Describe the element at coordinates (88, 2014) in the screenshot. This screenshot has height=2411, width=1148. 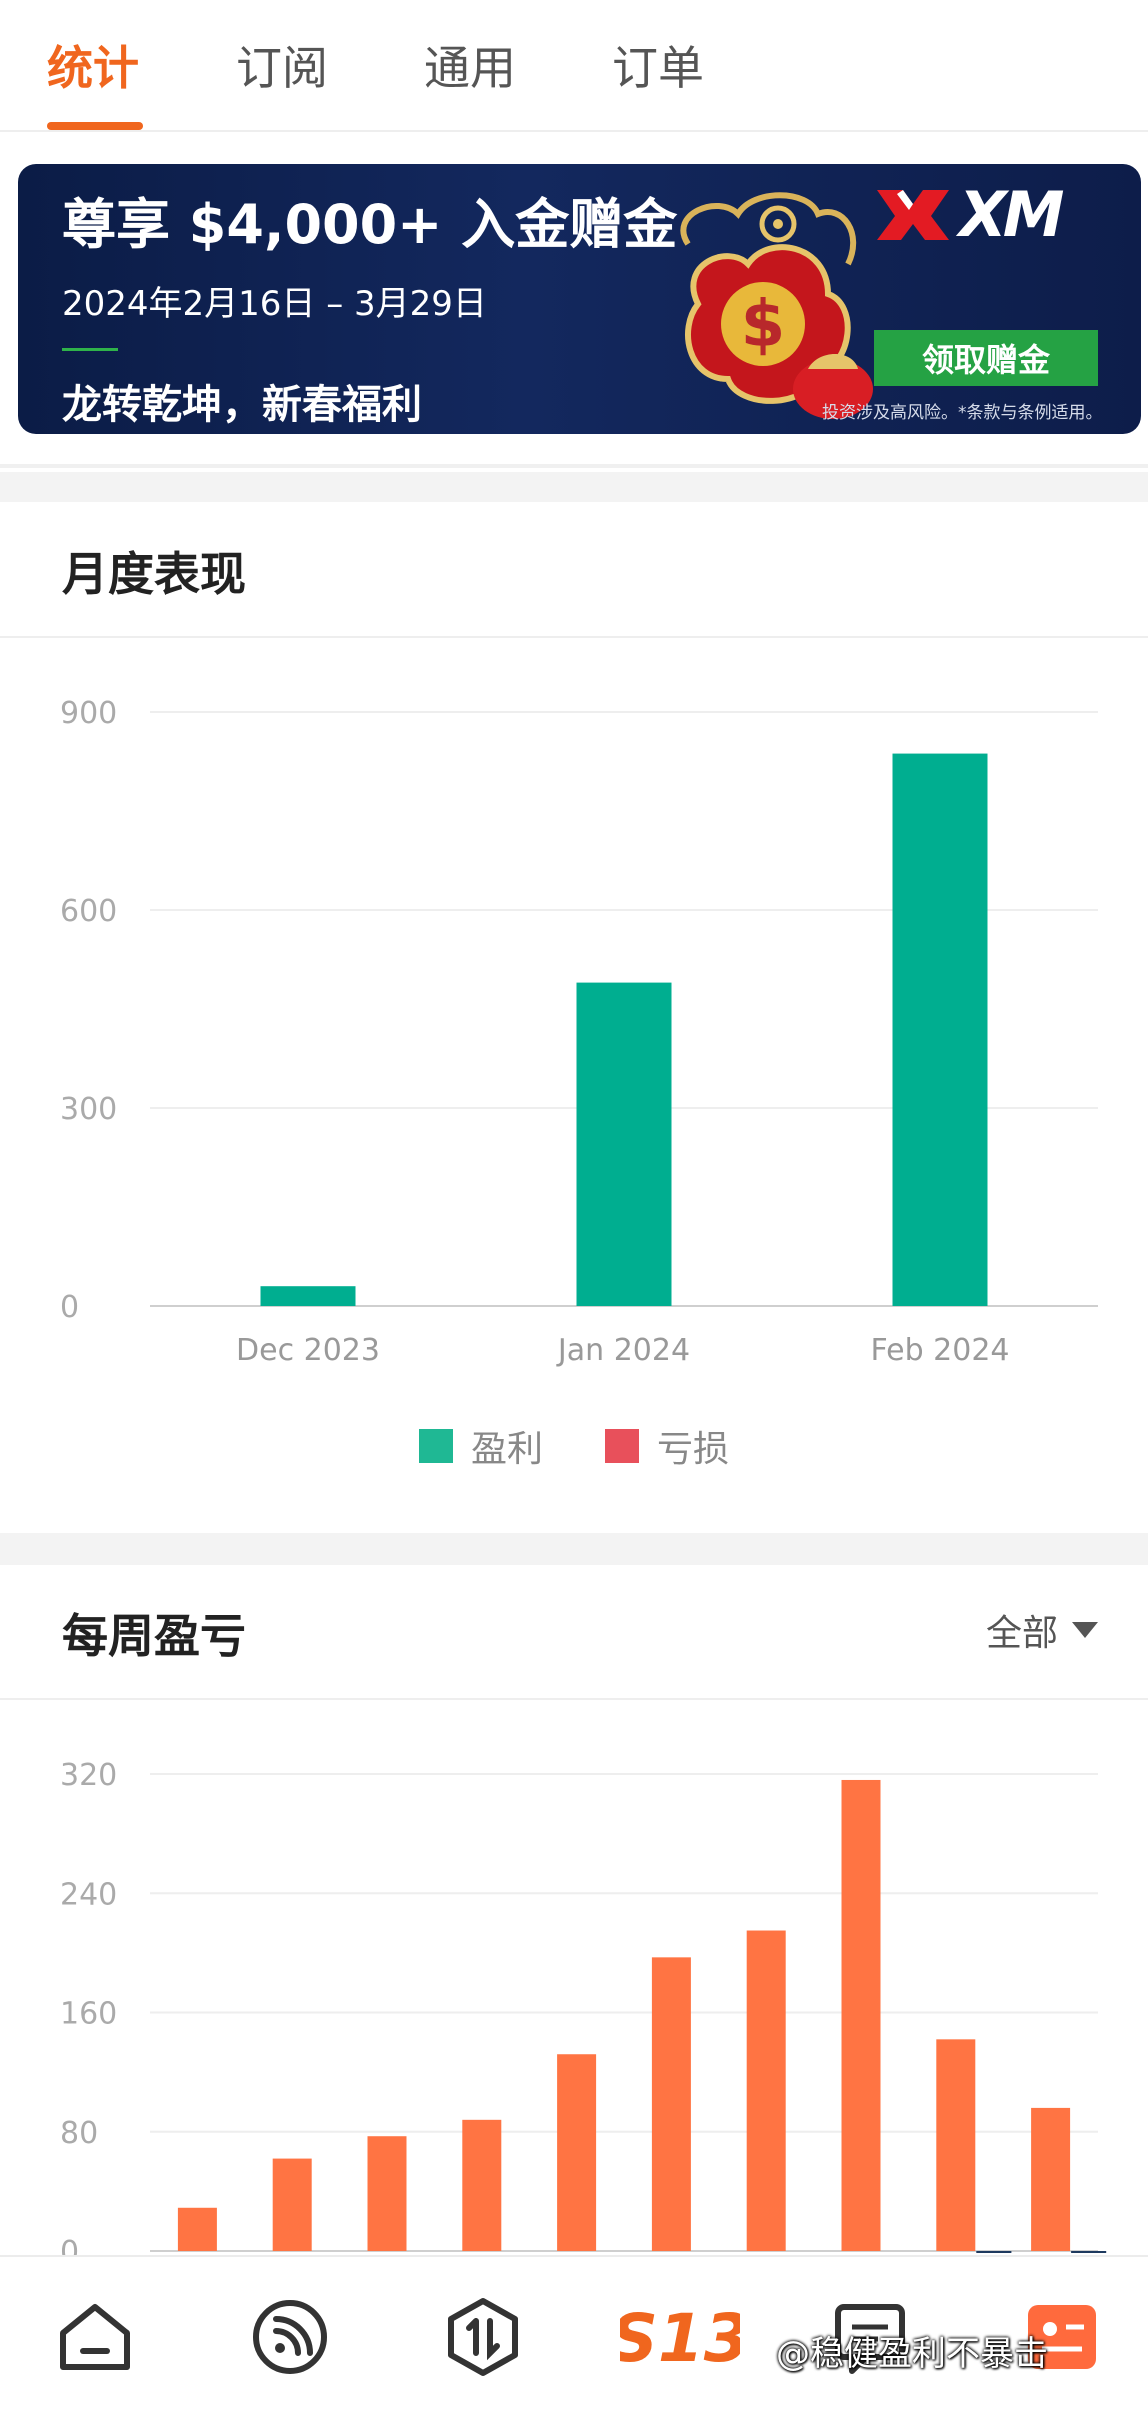
I see `y-tick-label: 160` at that location.